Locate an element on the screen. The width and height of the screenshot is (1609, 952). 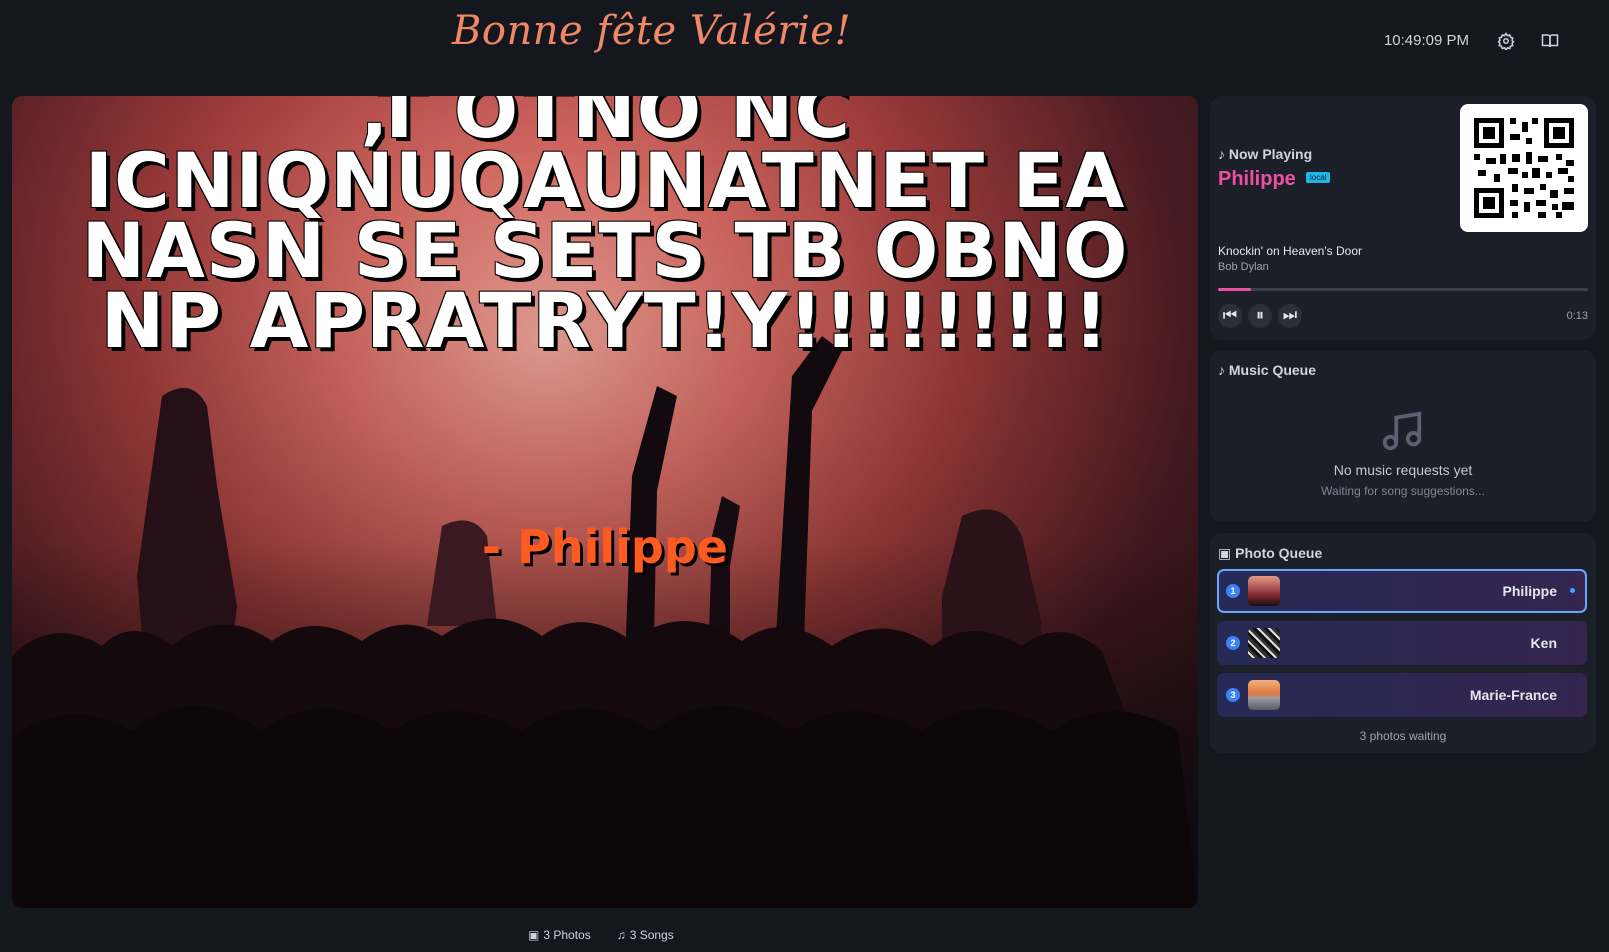
playback-time: 0:13 is located at coordinates (1577, 316).